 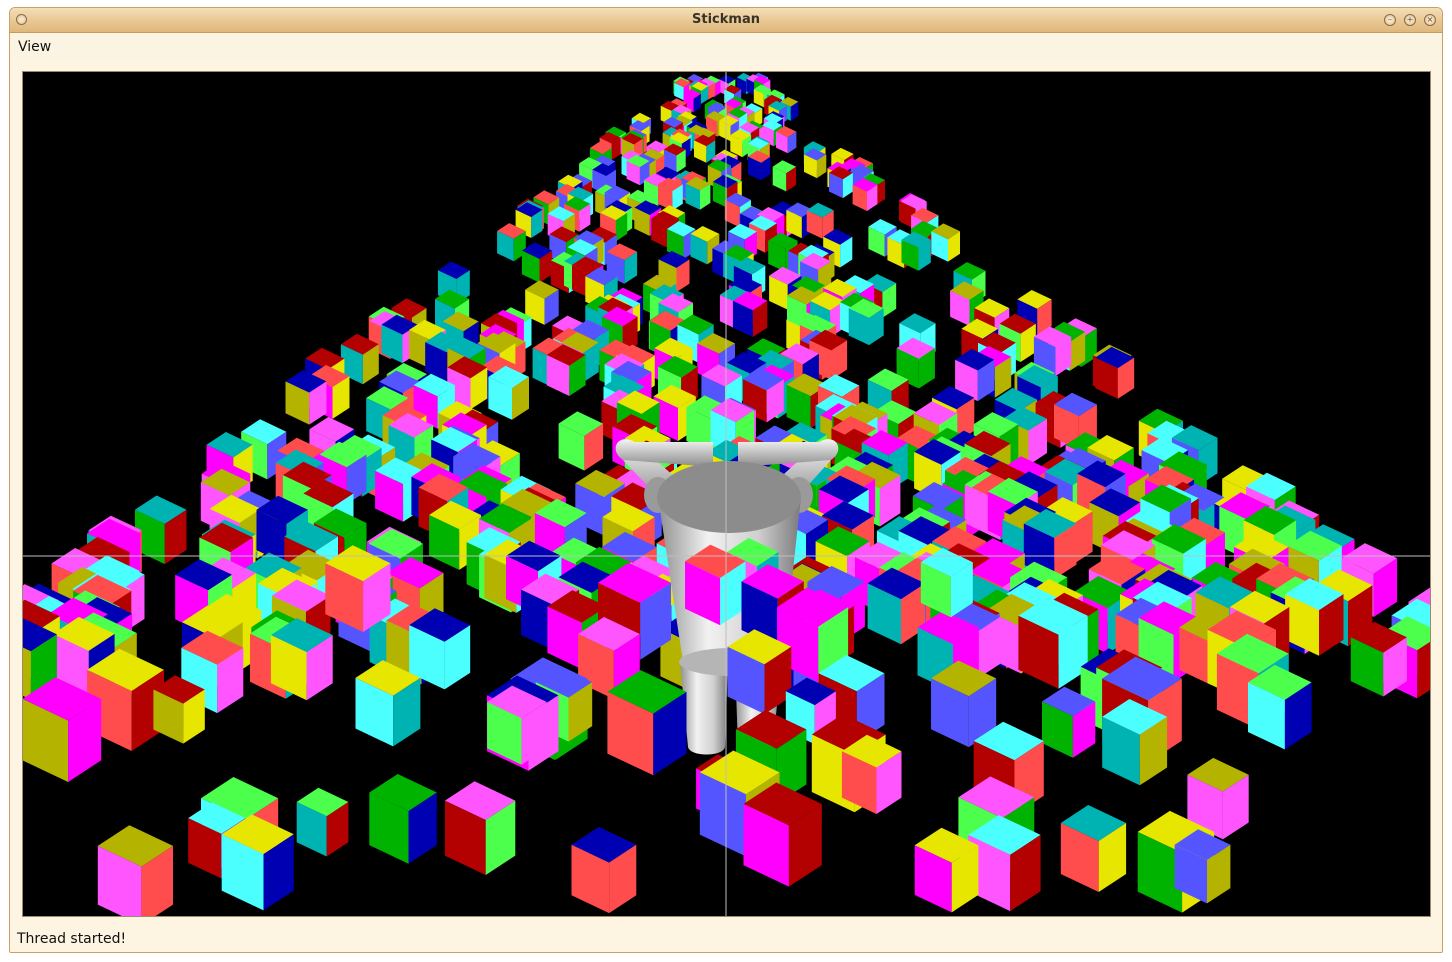 What do you see at coordinates (1430, 20) in the screenshot?
I see `close-icon: ×` at bounding box center [1430, 20].